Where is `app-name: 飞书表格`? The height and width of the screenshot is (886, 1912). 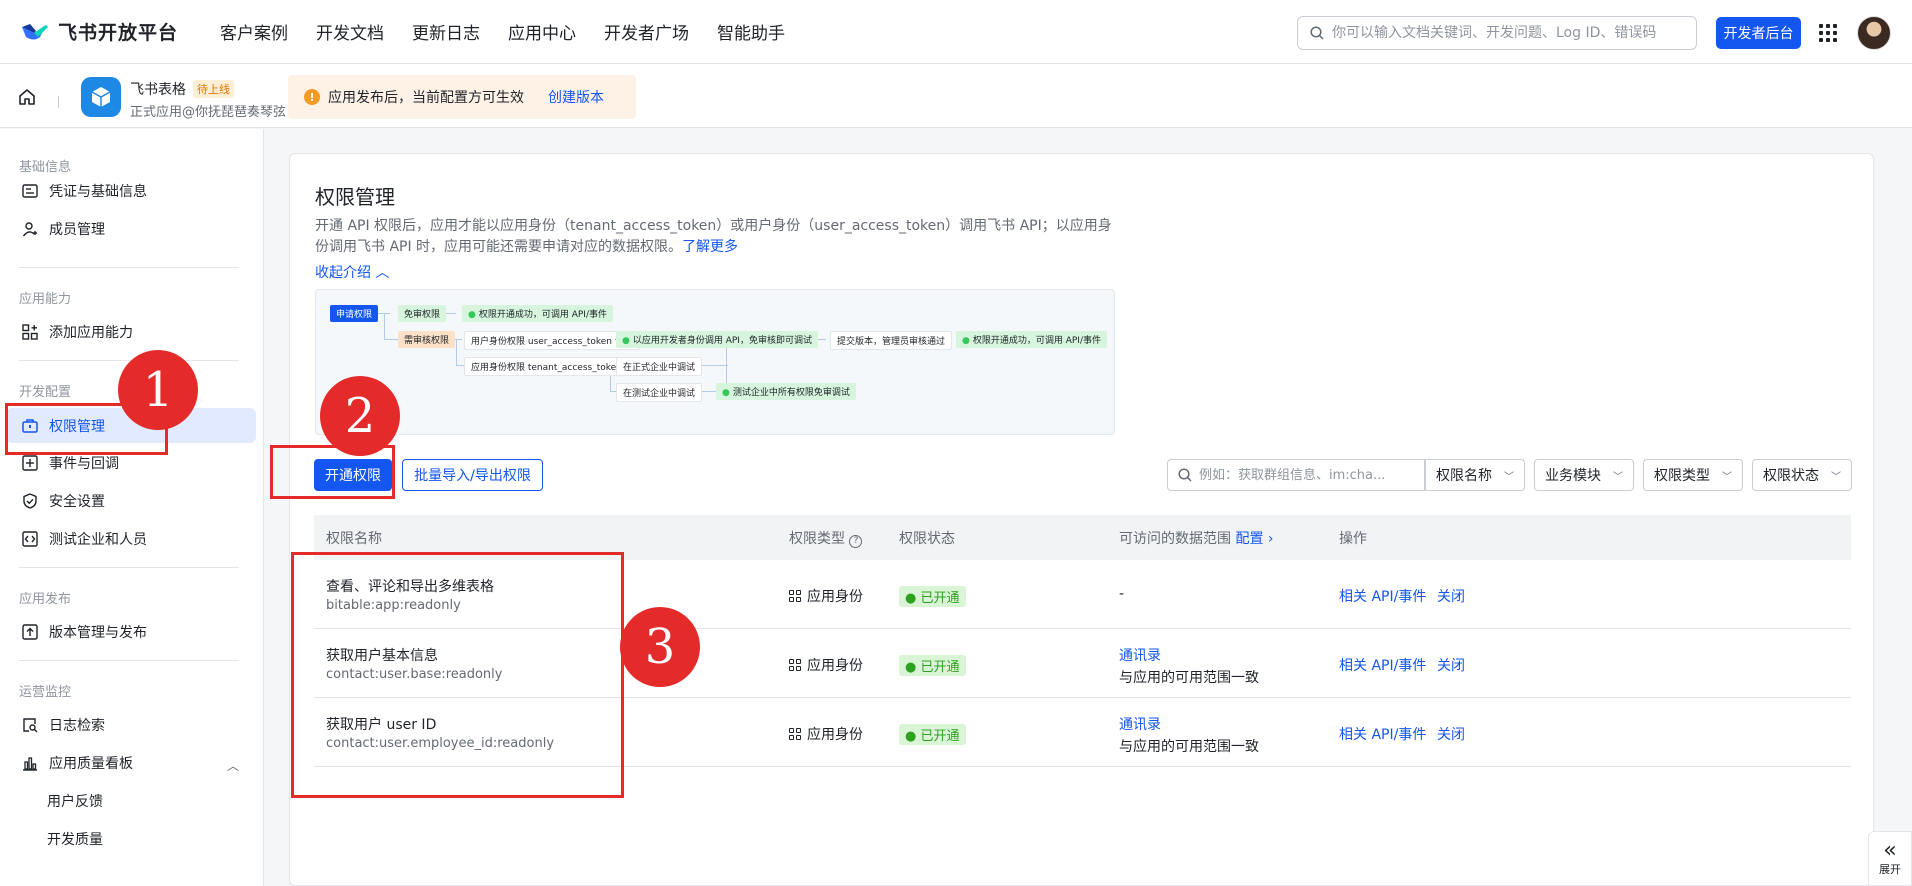
app-name: 飞书表格 is located at coordinates (158, 90).